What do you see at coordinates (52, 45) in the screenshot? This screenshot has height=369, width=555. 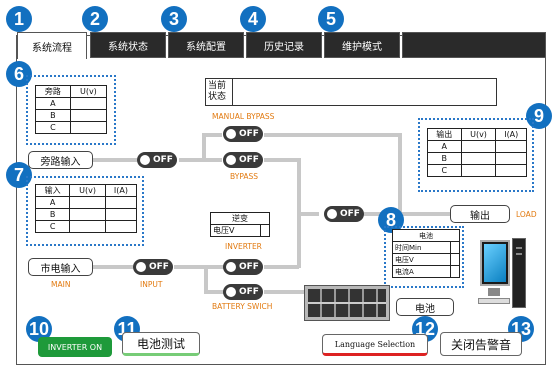 I see `tab-system-flow: 系统流程` at bounding box center [52, 45].